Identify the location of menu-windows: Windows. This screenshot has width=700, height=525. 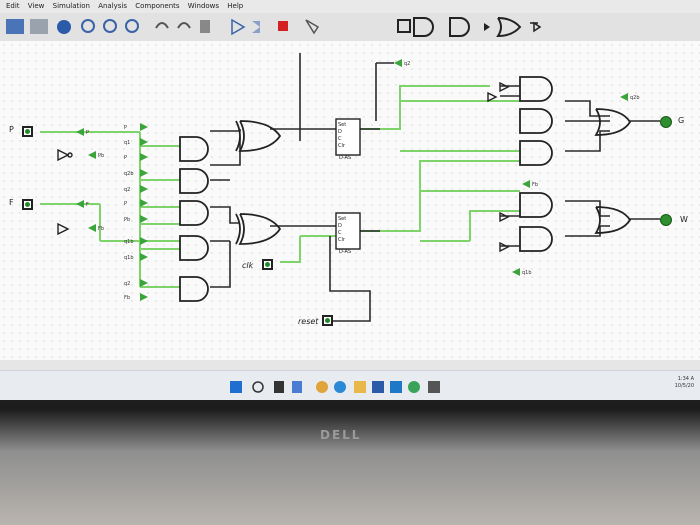
(203, 6).